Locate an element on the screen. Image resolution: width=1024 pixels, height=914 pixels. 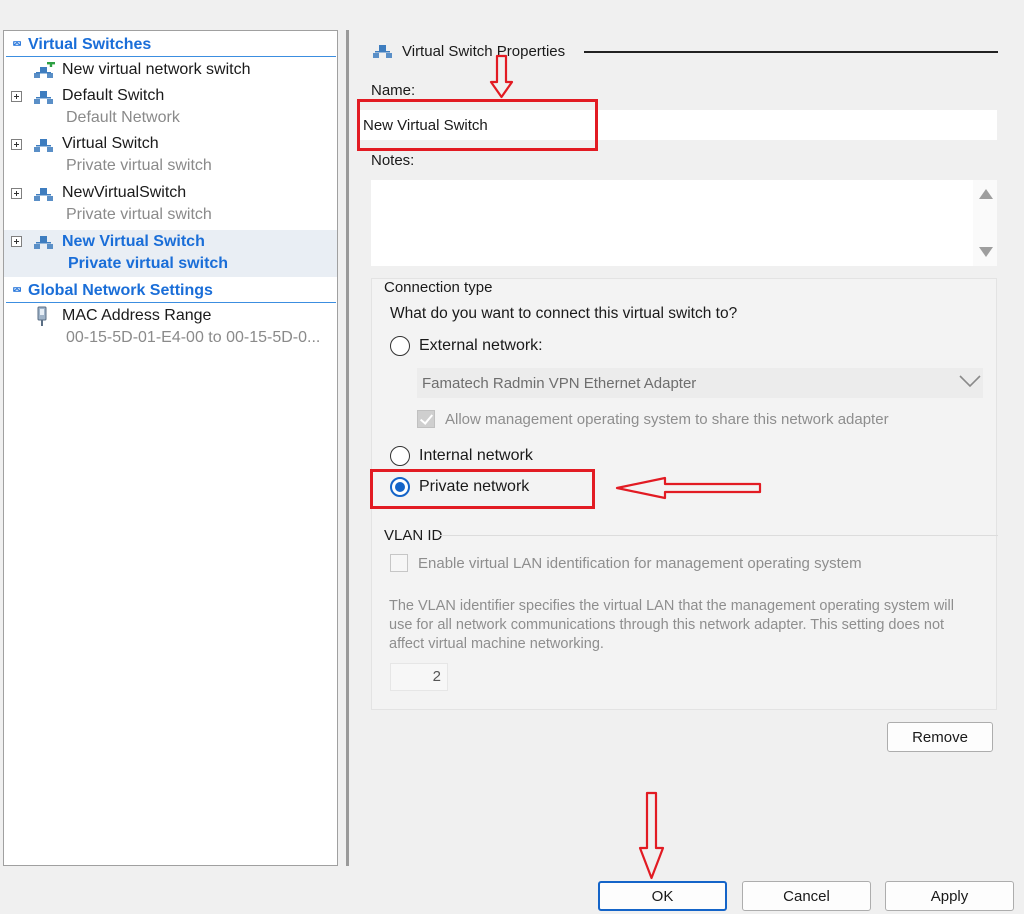
tree-item-label: Default Switch is located at coordinates (113, 95).